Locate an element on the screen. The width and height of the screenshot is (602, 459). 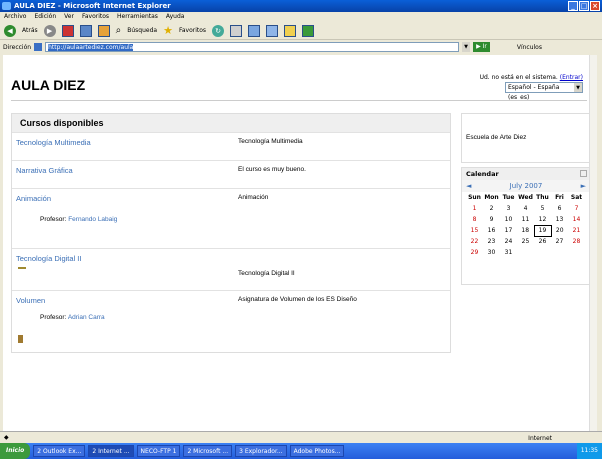
language-select: Español - España (es_es) ▼ is located at coordinates (544, 91).